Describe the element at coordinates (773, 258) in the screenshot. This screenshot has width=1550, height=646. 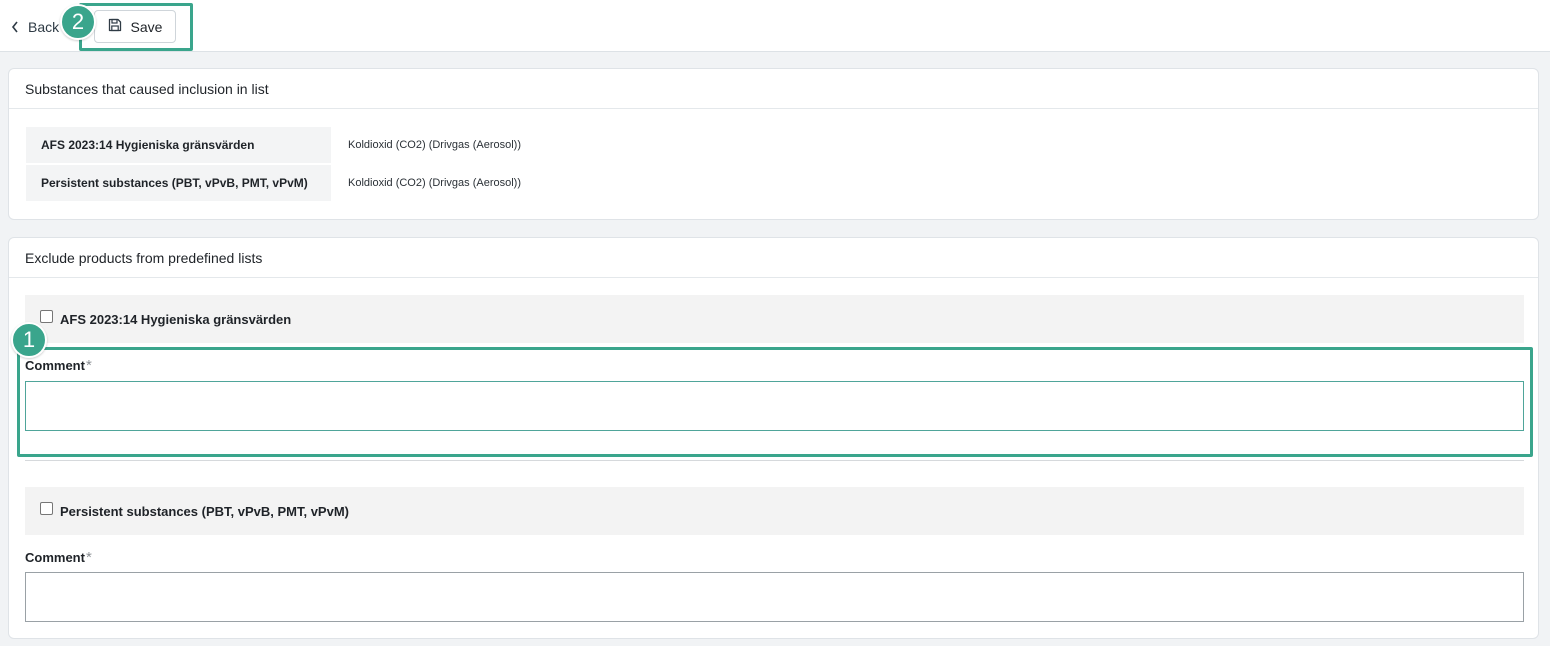
I see `exclude-card-title: Exclude products from predefined lists` at that location.